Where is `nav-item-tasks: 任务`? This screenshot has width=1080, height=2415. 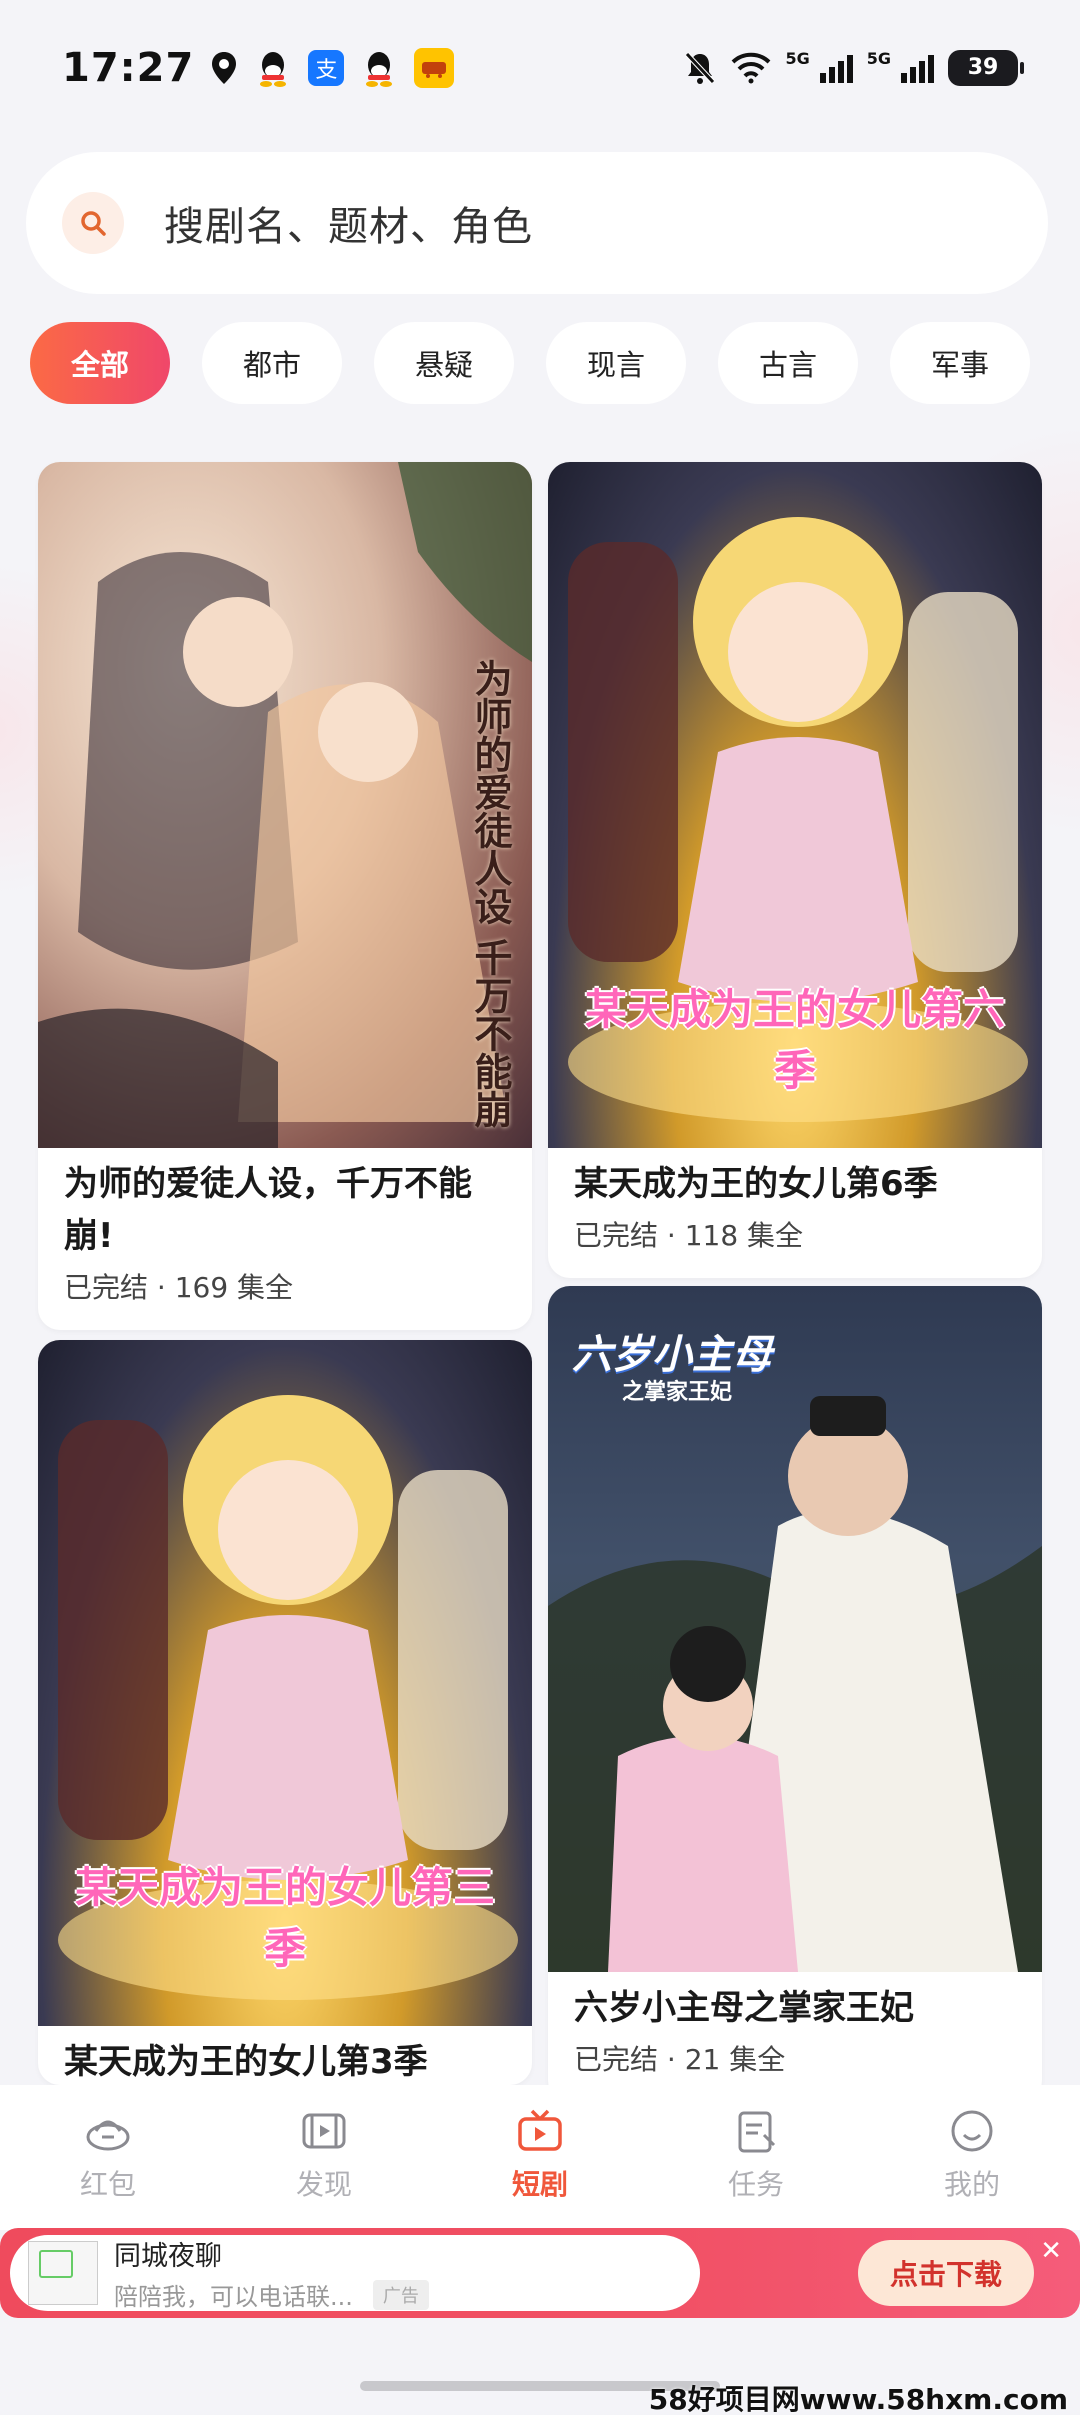
nav-item-tasks: 任务 is located at coordinates (756, 2154).